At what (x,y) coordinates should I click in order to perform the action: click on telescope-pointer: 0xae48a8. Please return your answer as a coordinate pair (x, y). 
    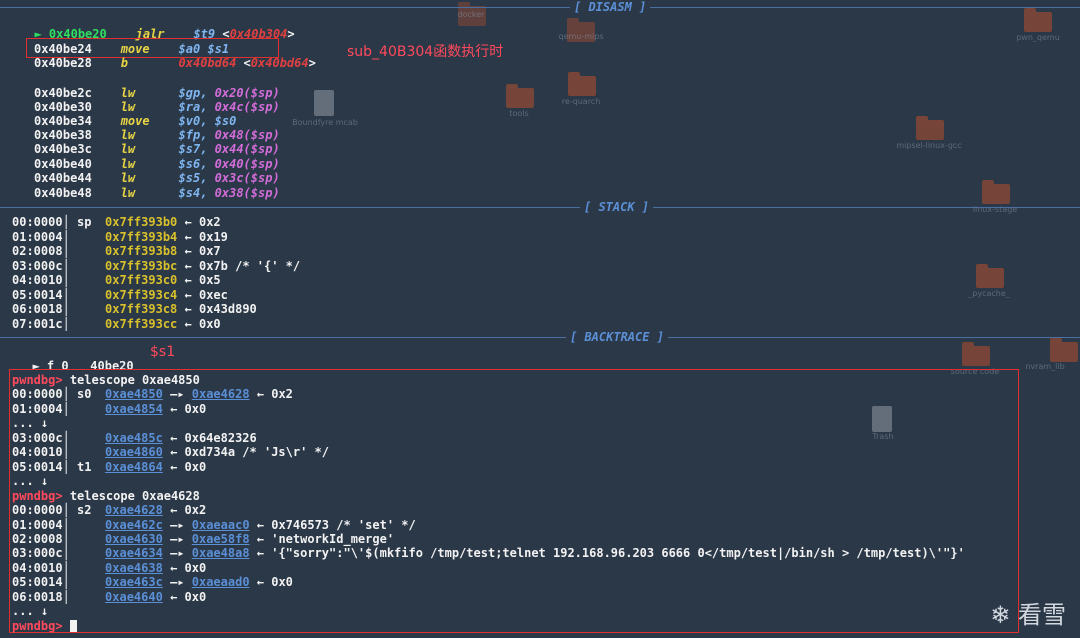
    Looking at the image, I should click on (221, 553).